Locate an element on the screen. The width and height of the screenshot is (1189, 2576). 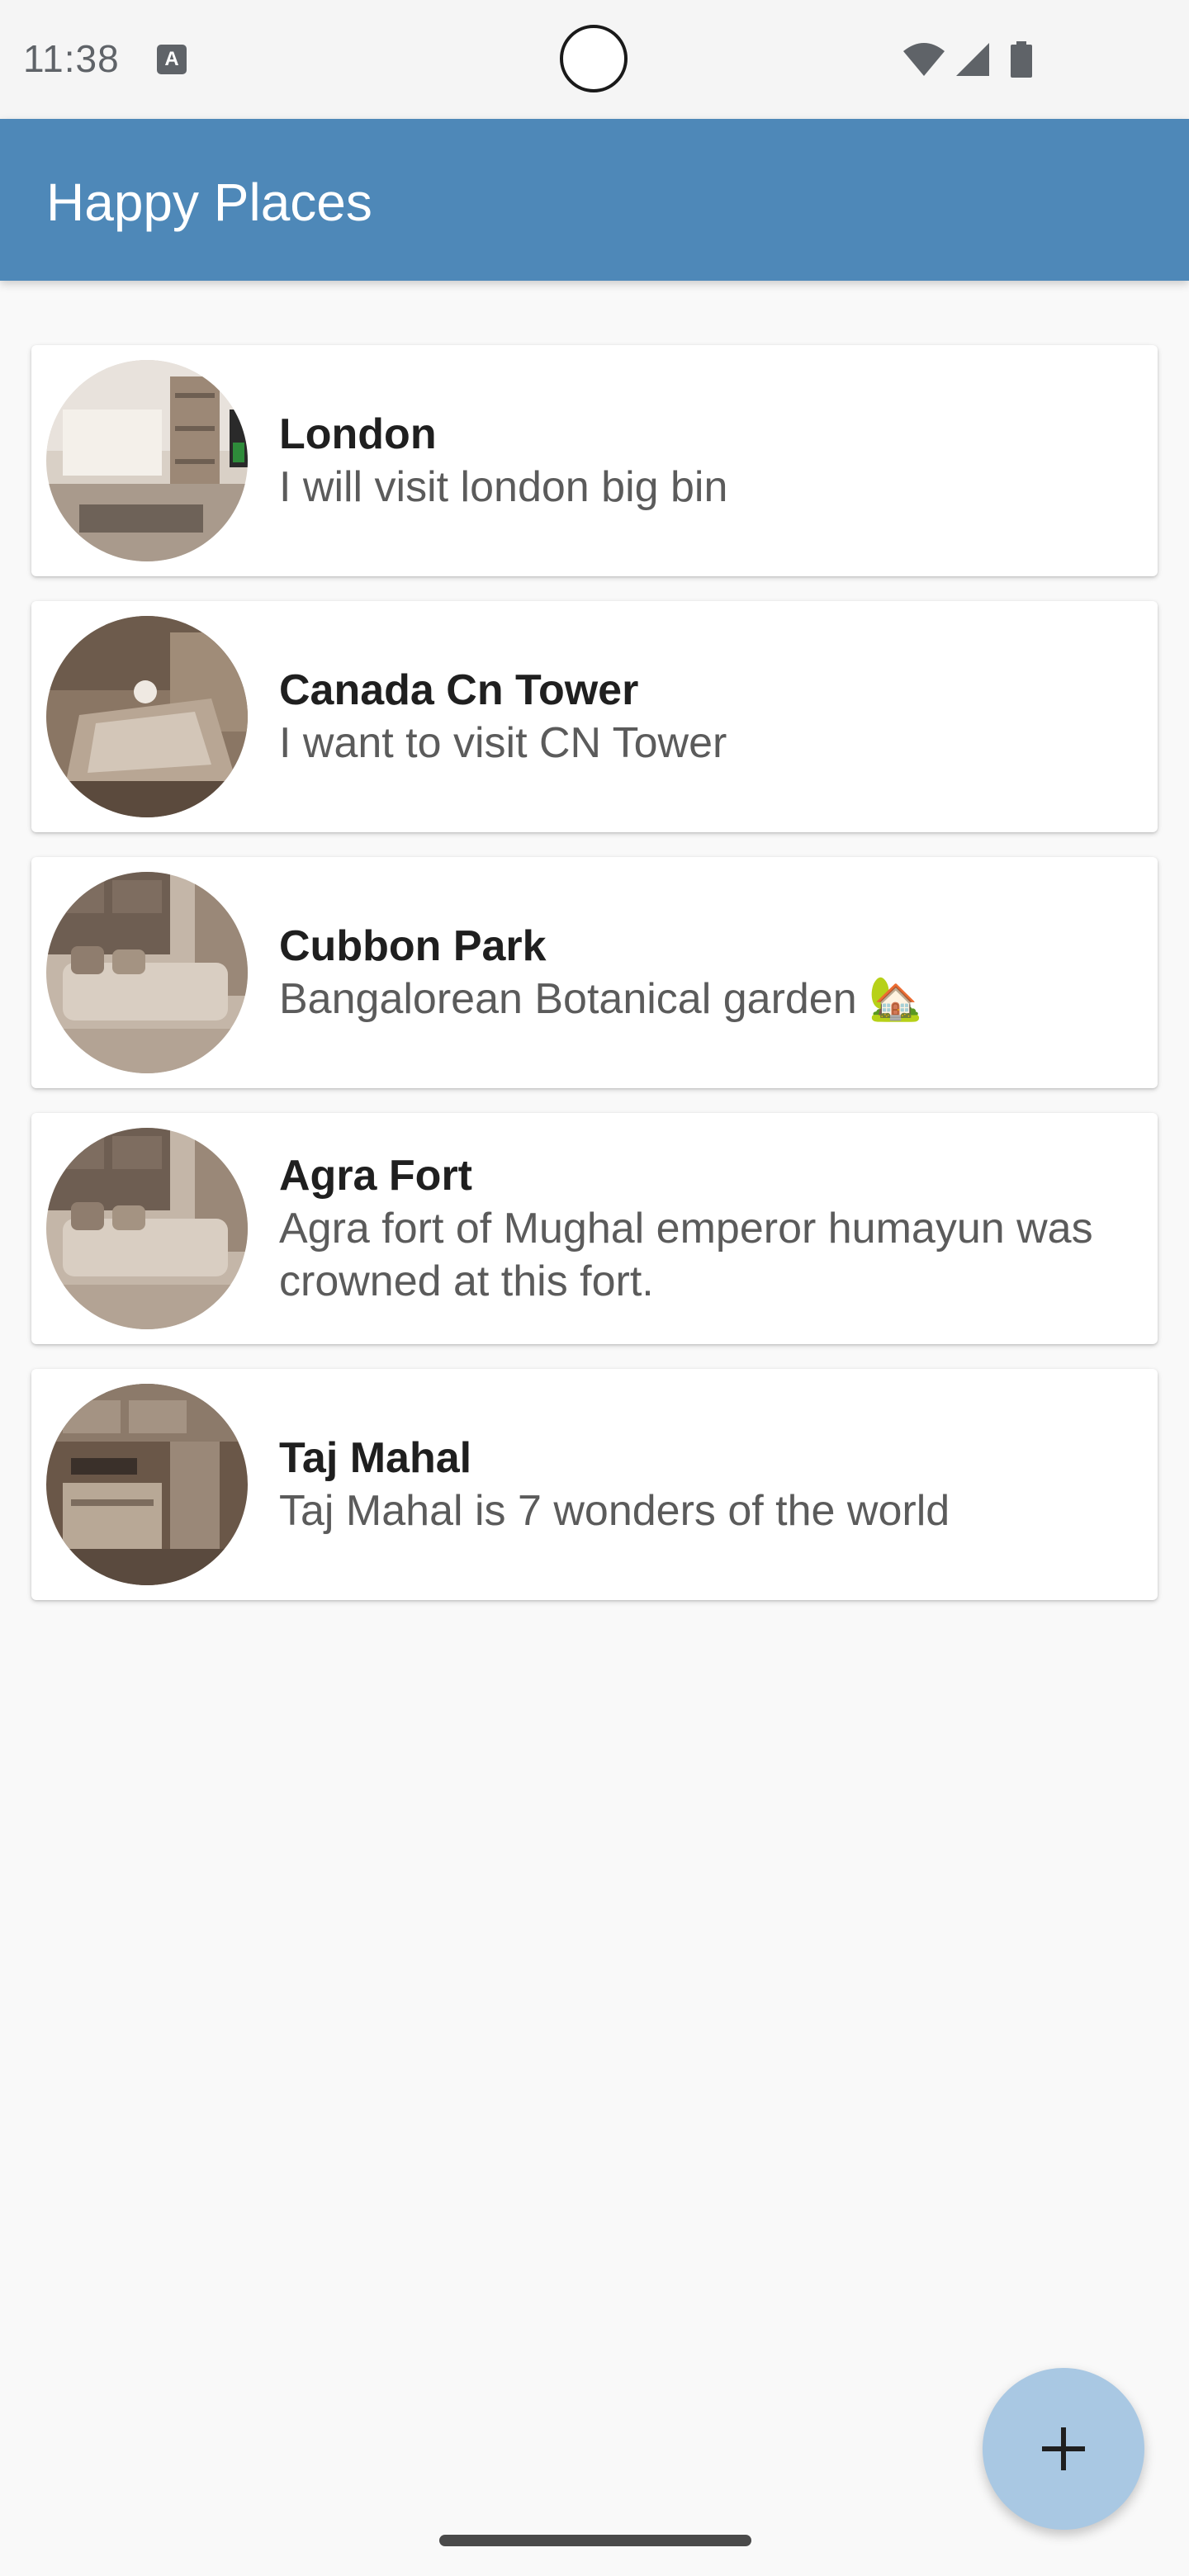
add-place-button is located at coordinates (1063, 2449).